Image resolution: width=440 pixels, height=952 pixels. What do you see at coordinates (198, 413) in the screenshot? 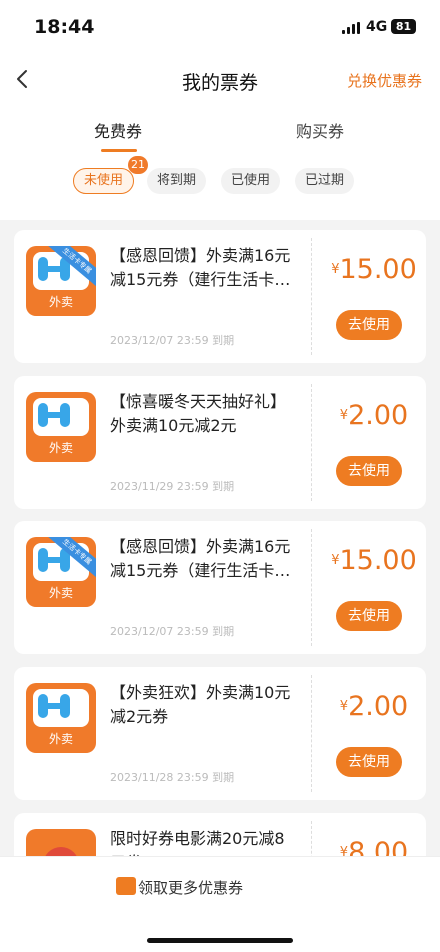
I see `coupon-title: 【惊喜暖冬天天抽好礼】外卖满10元减2元` at bounding box center [198, 413].